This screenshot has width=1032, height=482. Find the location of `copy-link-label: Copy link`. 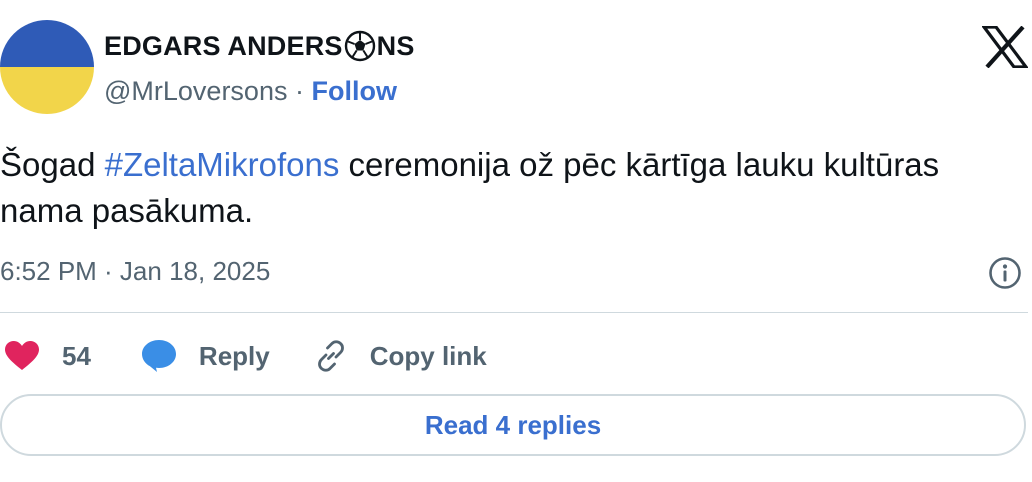

copy-link-label: Copy link is located at coordinates (428, 355).